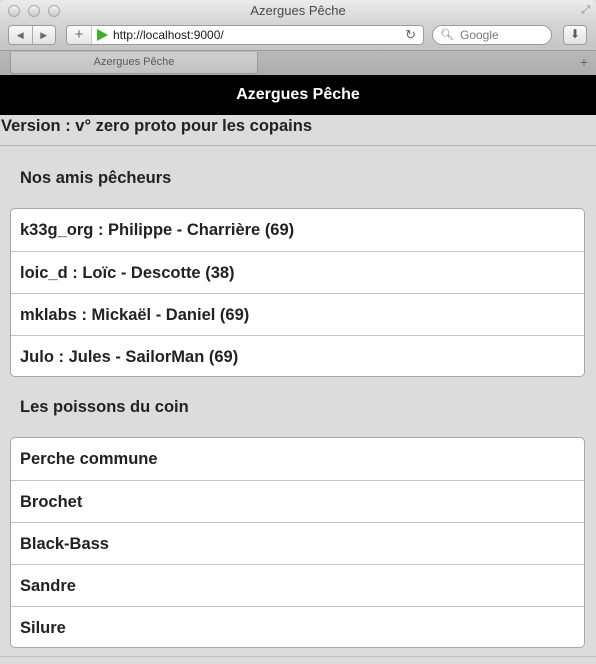  I want to click on add-bookmark-button: +, so click(79, 35).